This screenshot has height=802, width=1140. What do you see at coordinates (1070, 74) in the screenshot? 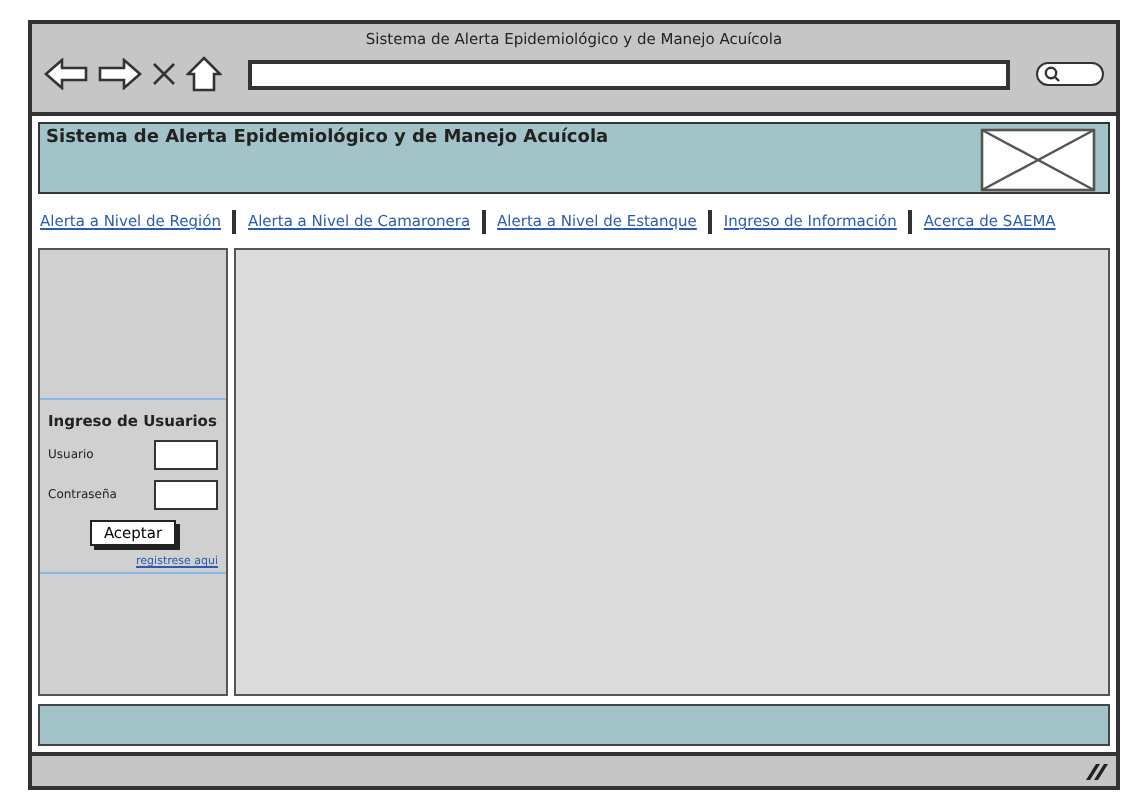
I see `search-field` at bounding box center [1070, 74].